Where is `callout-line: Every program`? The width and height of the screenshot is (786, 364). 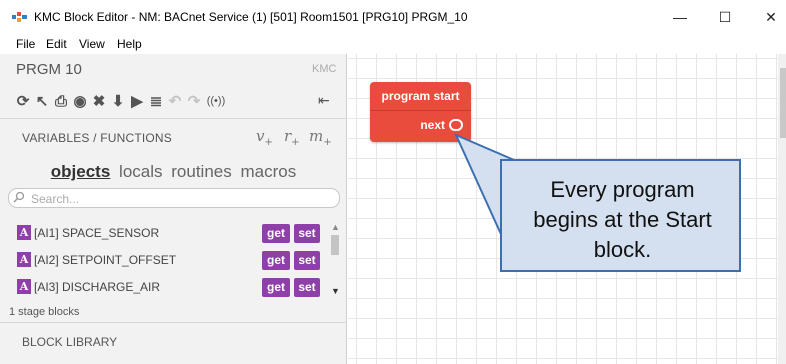 callout-line: Every program is located at coordinates (622, 189).